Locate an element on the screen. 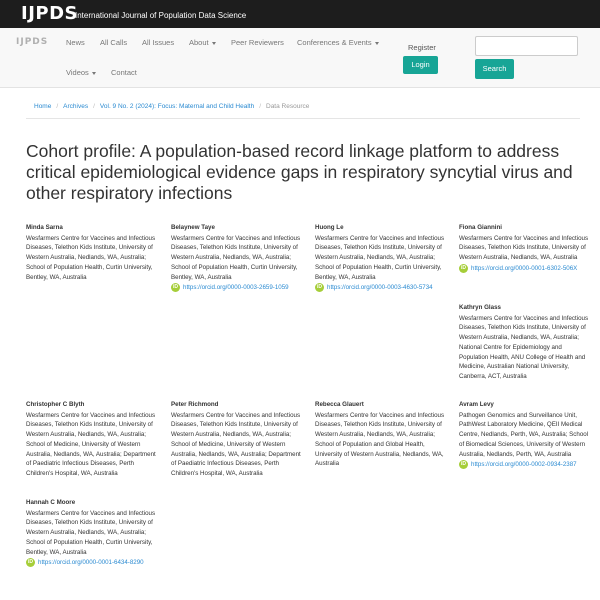 This screenshot has width=600, height=600. breadcrumb-archives: Archives is located at coordinates (75, 106).